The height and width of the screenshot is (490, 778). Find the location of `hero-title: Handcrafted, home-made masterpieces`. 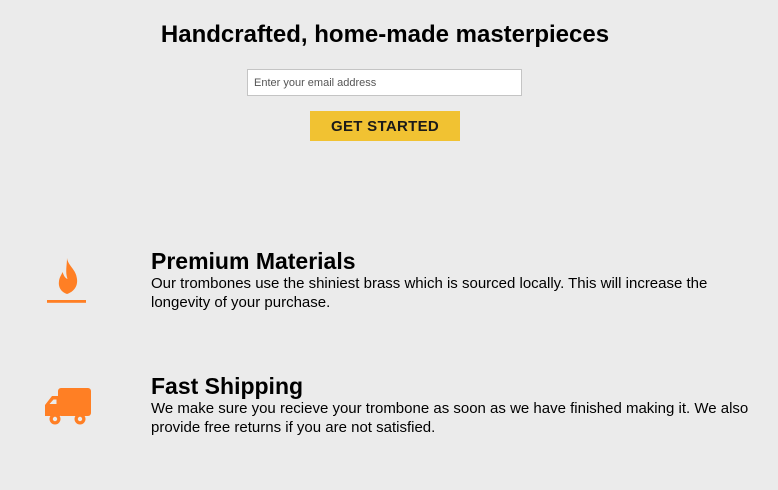

hero-title: Handcrafted, home-made masterpieces is located at coordinates (385, 34).